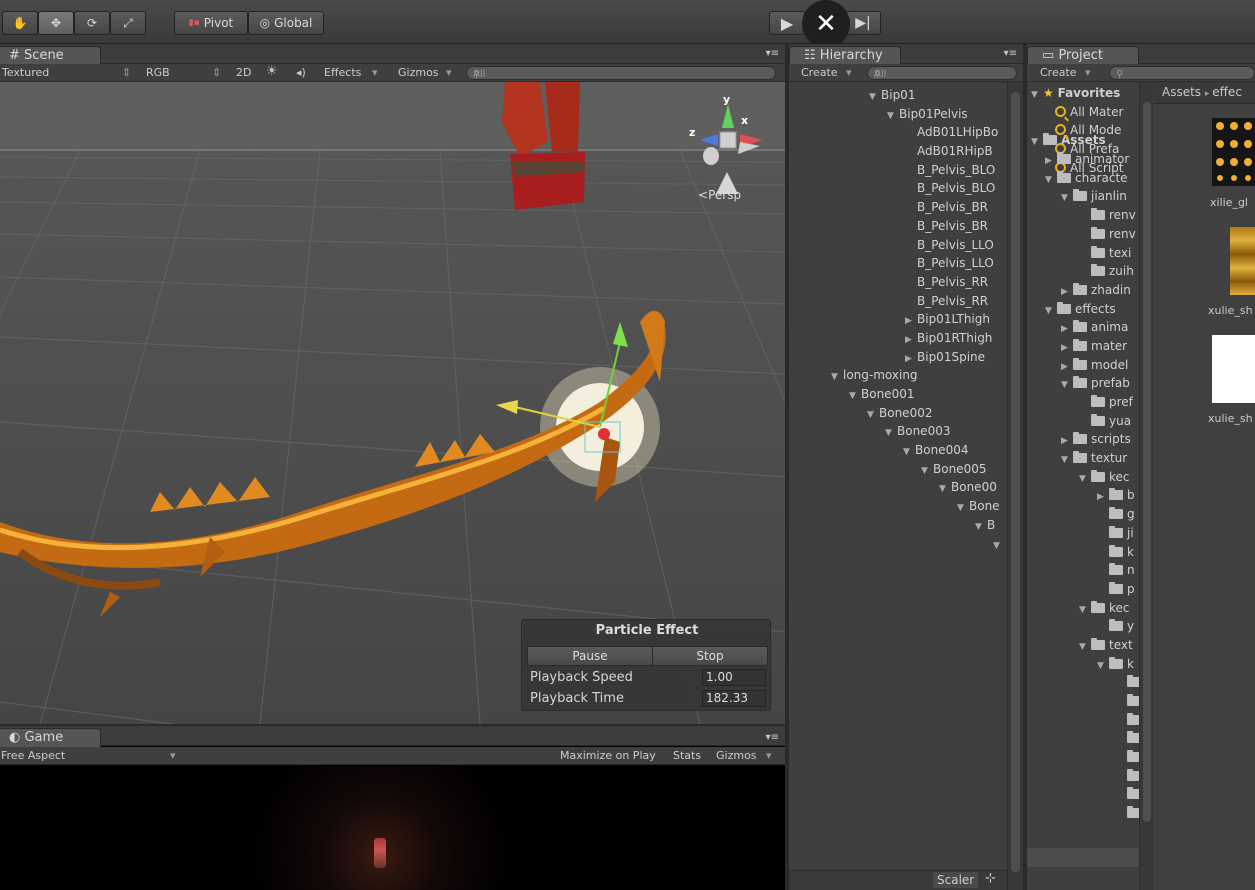  I want to click on folder-item: ▶ mater, so click(1085, 346).